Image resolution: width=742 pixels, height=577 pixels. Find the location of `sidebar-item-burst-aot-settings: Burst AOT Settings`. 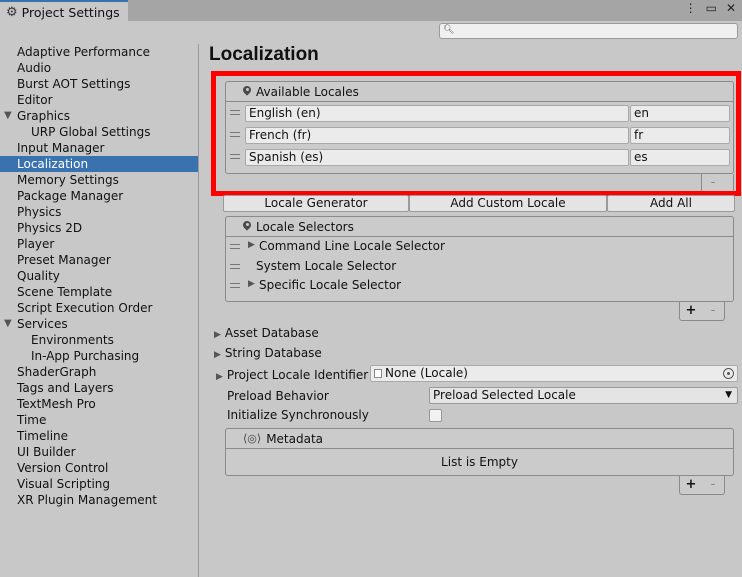

sidebar-item-burst-aot-settings: Burst AOT Settings is located at coordinates (99, 84).